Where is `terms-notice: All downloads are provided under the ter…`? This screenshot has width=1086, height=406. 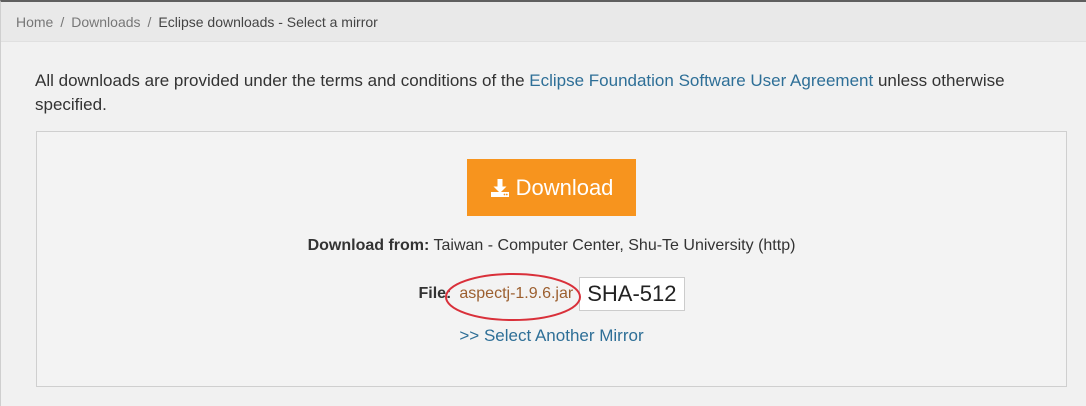 terms-notice: All downloads are provided under the ter… is located at coordinates (555, 93).